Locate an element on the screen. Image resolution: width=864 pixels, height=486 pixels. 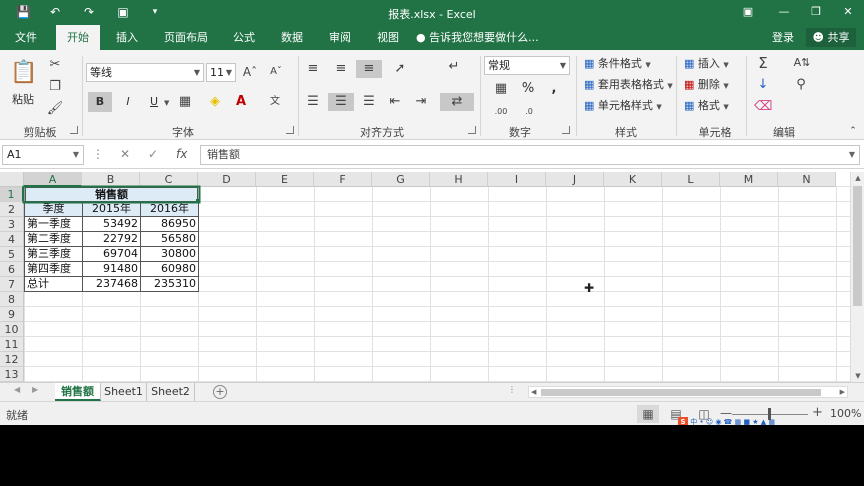
font-launcher is located at coordinates (290, 130).